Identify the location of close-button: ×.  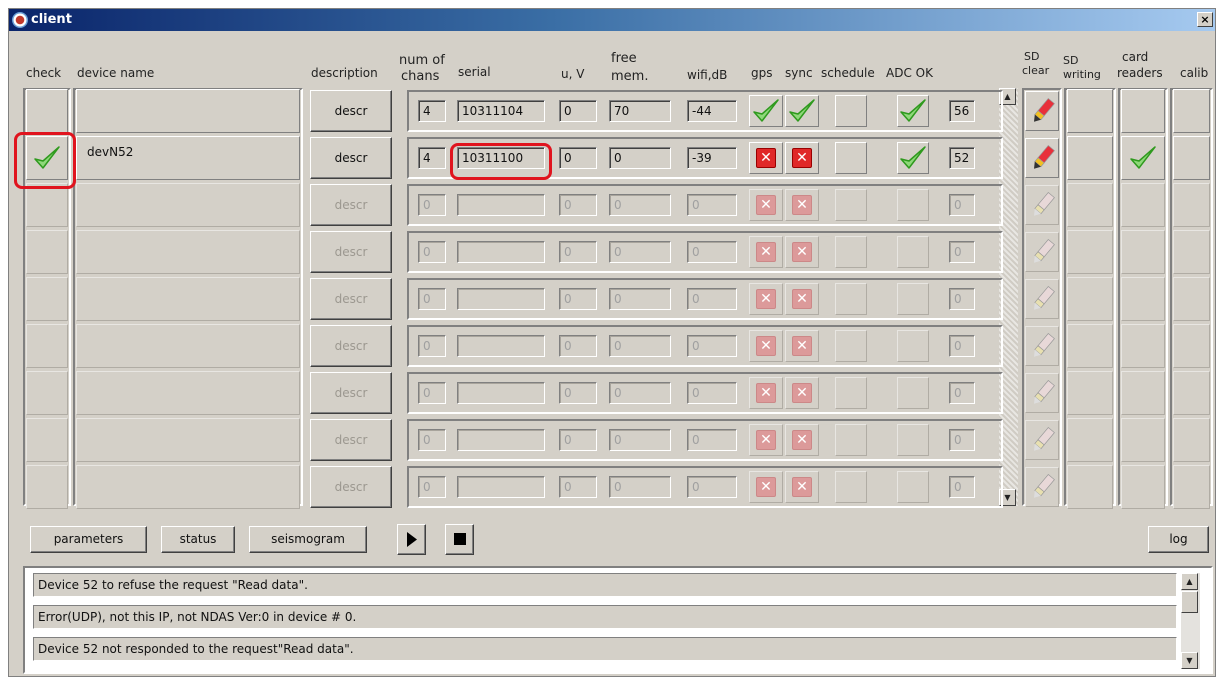
(1205, 19).